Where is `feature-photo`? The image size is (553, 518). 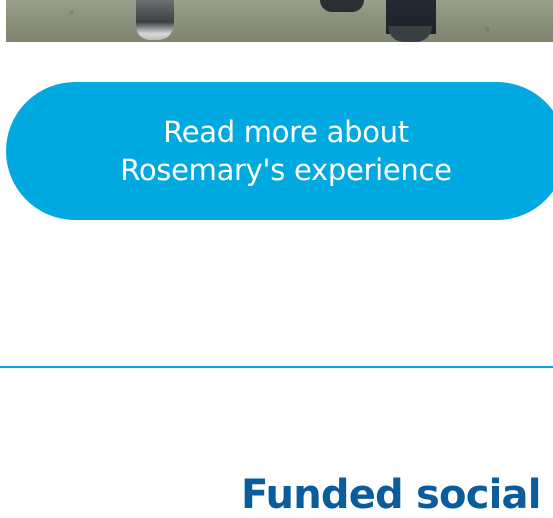
feature-photo is located at coordinates (279, 21).